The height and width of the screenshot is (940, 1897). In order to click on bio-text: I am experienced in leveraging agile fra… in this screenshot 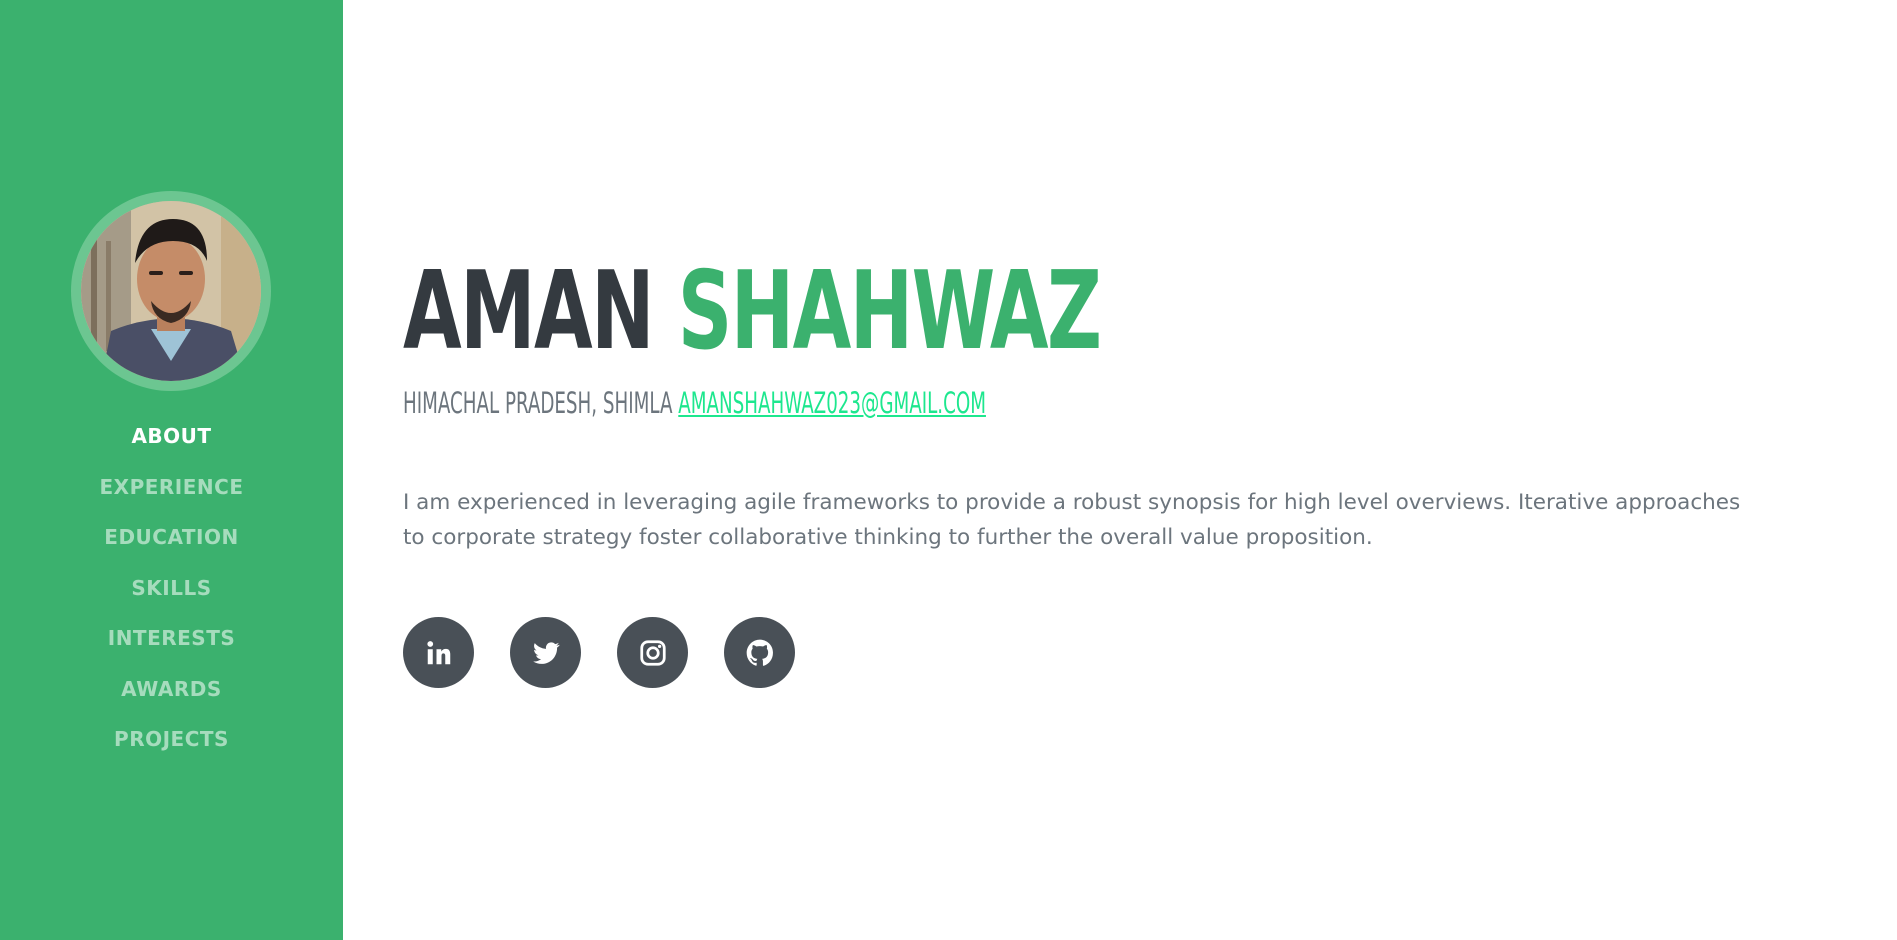, I will do `click(1072, 520)`.